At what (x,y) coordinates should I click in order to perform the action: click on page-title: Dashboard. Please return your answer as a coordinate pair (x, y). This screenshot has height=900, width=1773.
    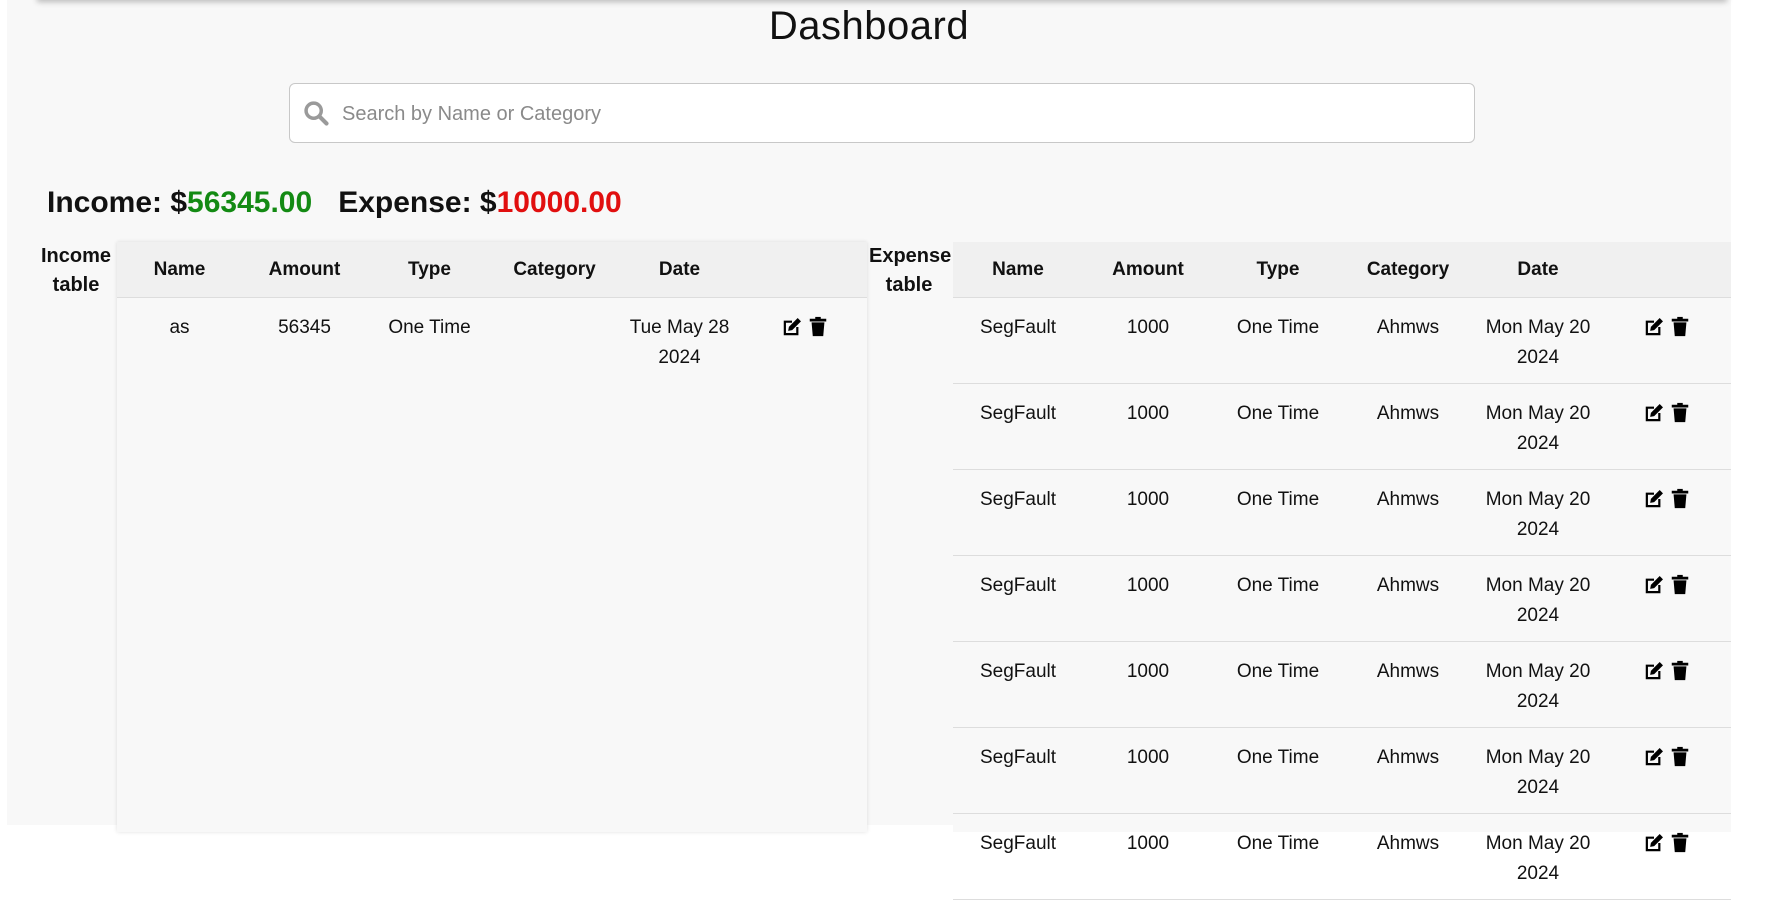
    Looking at the image, I should click on (869, 26).